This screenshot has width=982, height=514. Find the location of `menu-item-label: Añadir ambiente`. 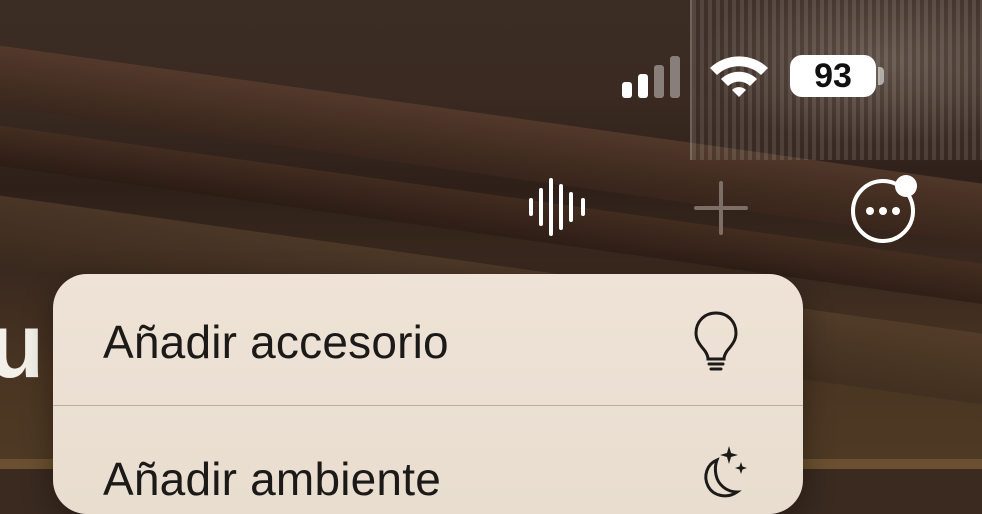

menu-item-label: Añadir ambiente is located at coordinates (272, 479).